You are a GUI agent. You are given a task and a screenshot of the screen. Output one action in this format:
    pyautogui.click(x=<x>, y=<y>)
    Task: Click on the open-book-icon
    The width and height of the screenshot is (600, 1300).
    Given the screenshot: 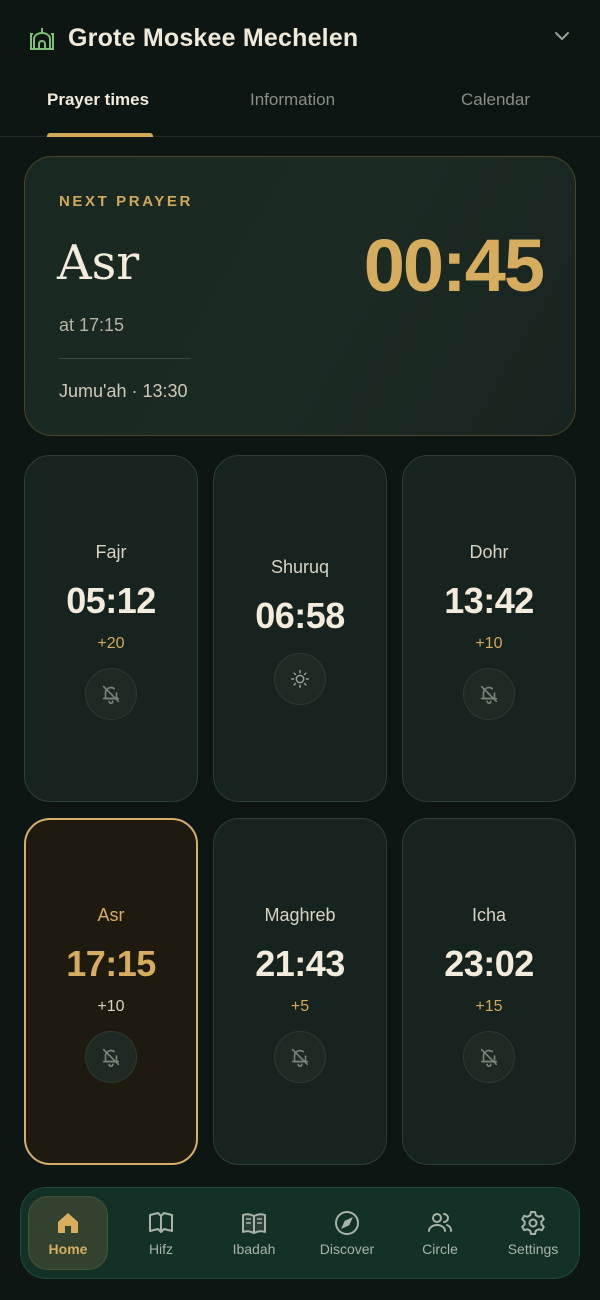 What is the action you would take?
    pyautogui.click(x=161, y=1222)
    